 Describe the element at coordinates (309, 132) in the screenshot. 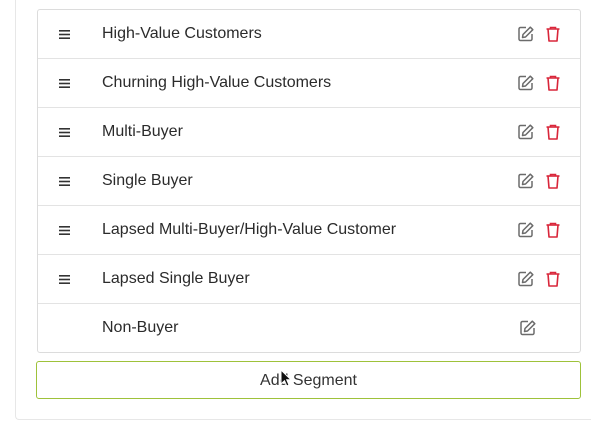

I see `segment-row: Multi-Buyer` at that location.